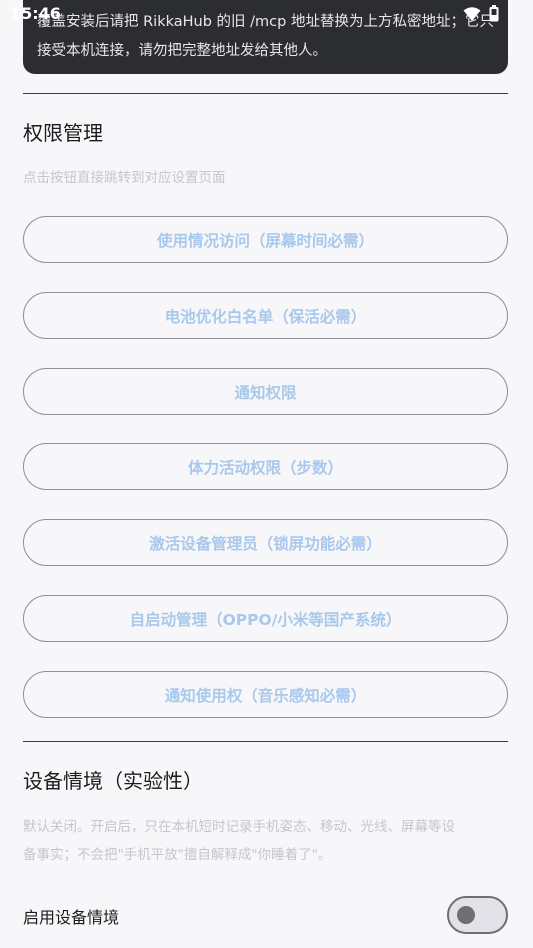 This screenshot has height=948, width=533. Describe the element at coordinates (182, 51) in the screenshot. I see `toast-line-2: 接受本机连接，请勿把完整地址发给其他人。` at that location.